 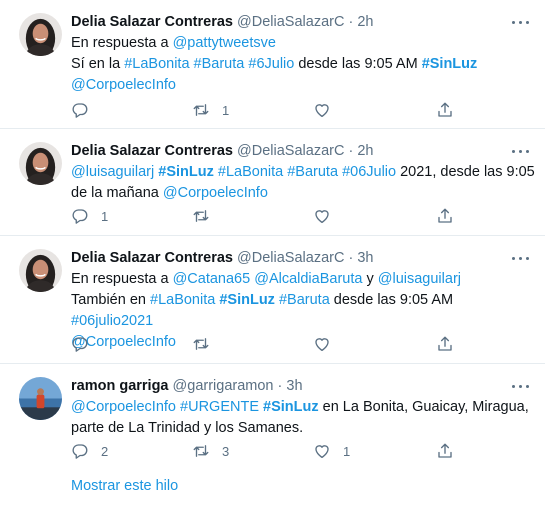 I want to click on display-name: ramon garriga, so click(x=120, y=386).